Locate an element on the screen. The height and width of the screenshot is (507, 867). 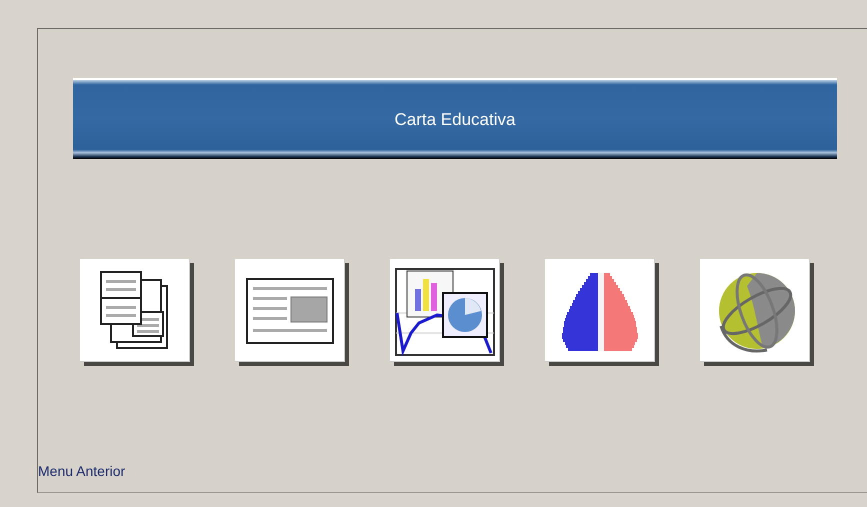
document-layout-icon is located at coordinates (290, 310).